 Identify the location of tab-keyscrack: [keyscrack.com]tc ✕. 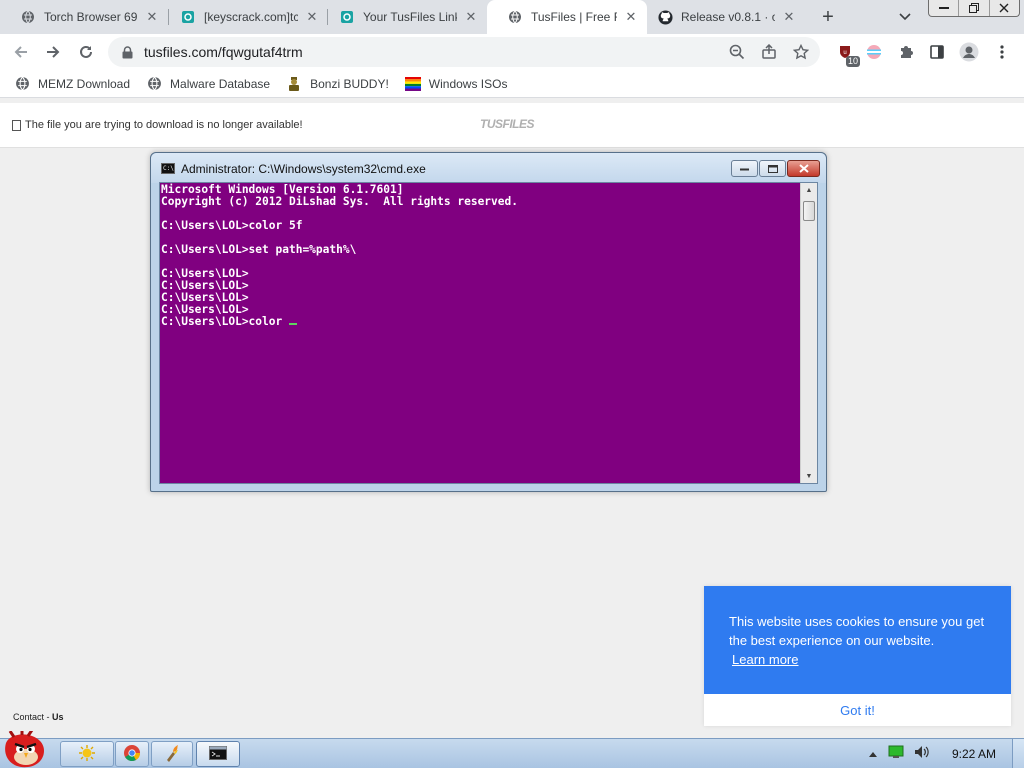
(244, 17).